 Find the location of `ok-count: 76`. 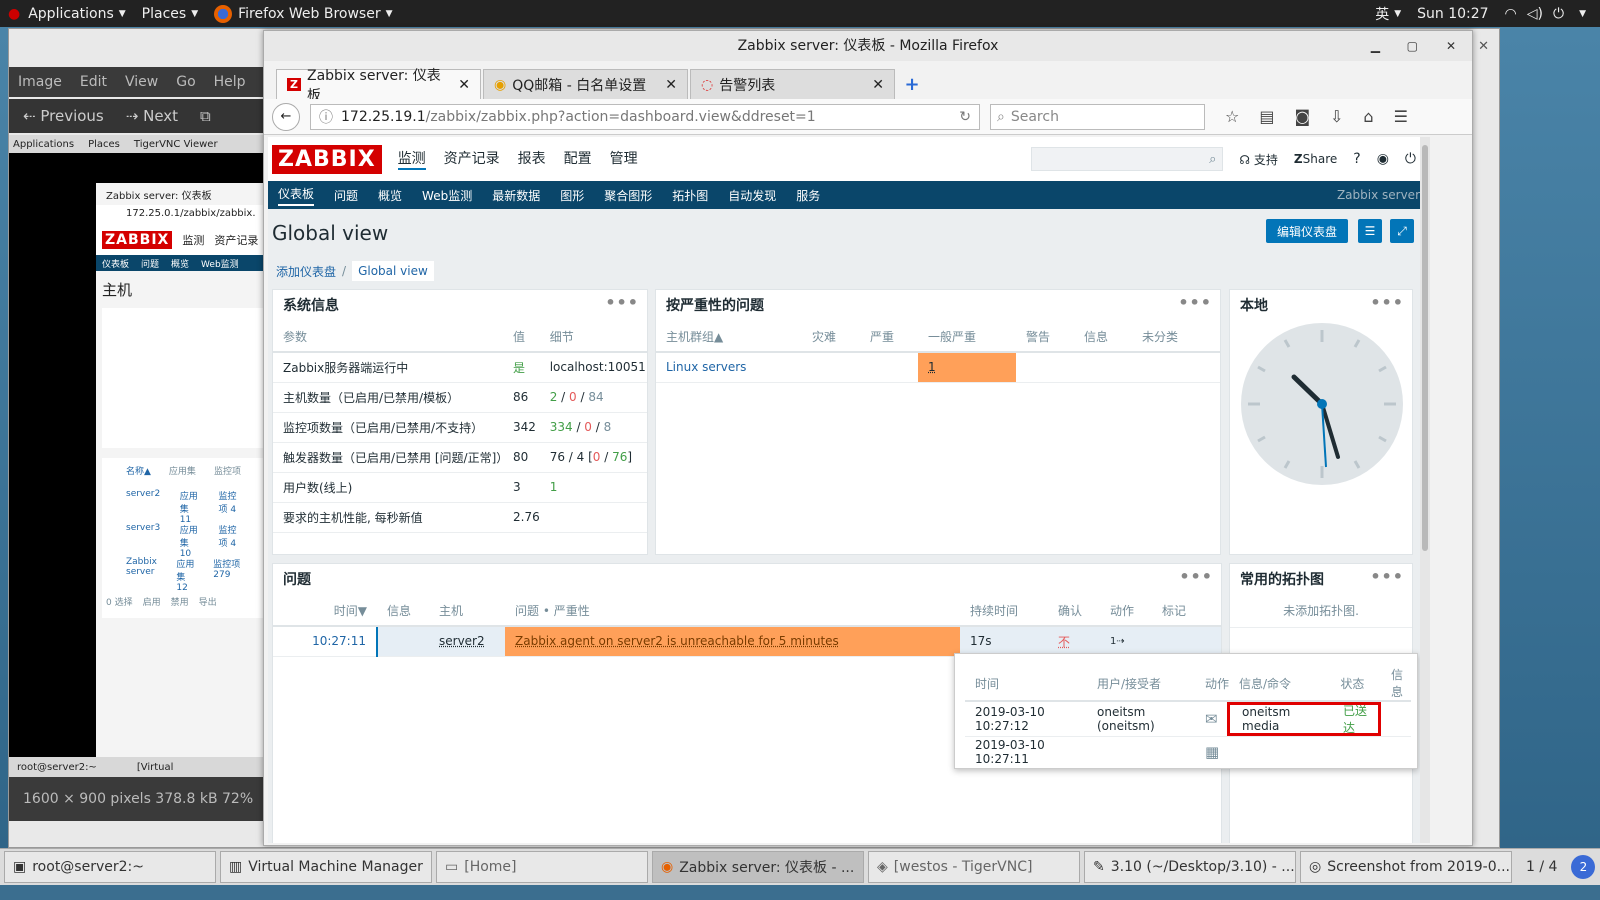

ok-count: 76 is located at coordinates (620, 457).